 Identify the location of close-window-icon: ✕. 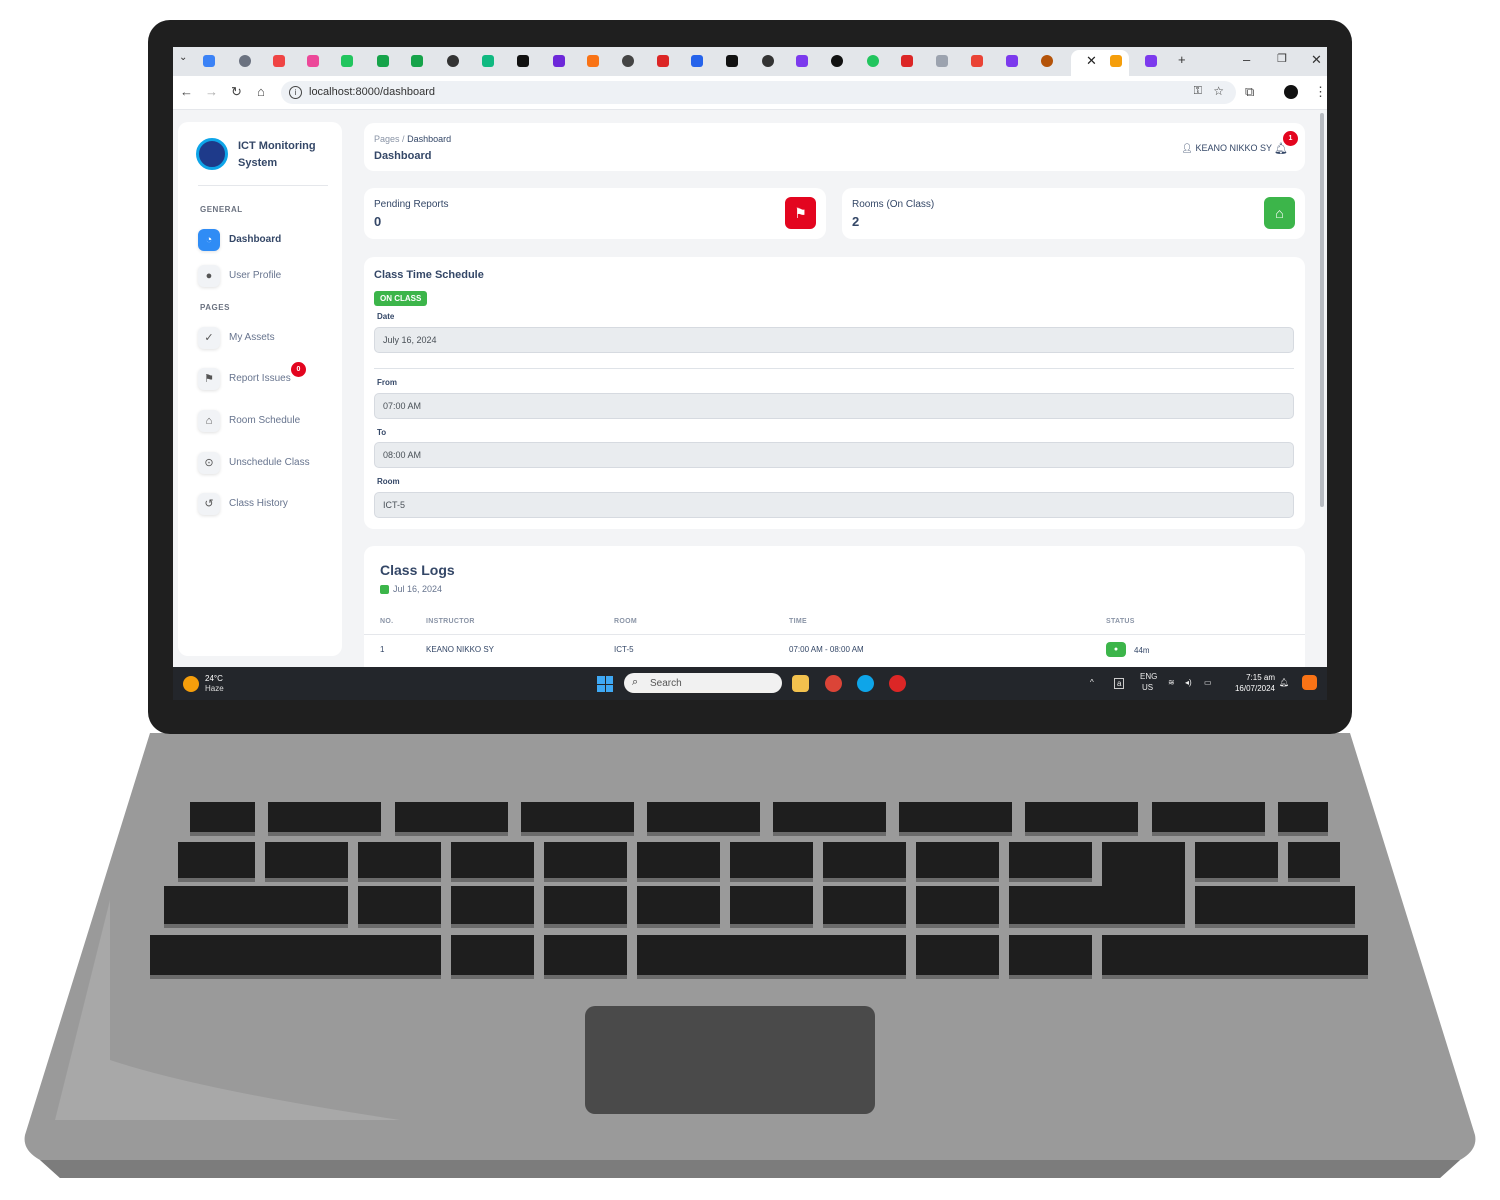
(1316, 60).